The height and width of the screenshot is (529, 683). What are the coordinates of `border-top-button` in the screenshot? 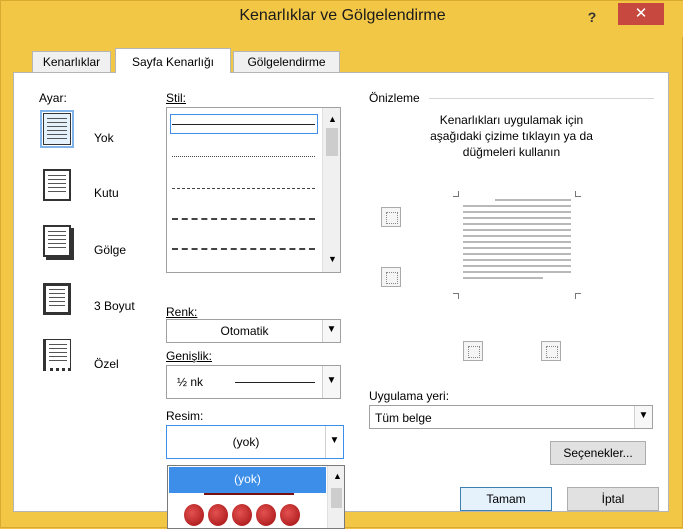 It's located at (391, 217).